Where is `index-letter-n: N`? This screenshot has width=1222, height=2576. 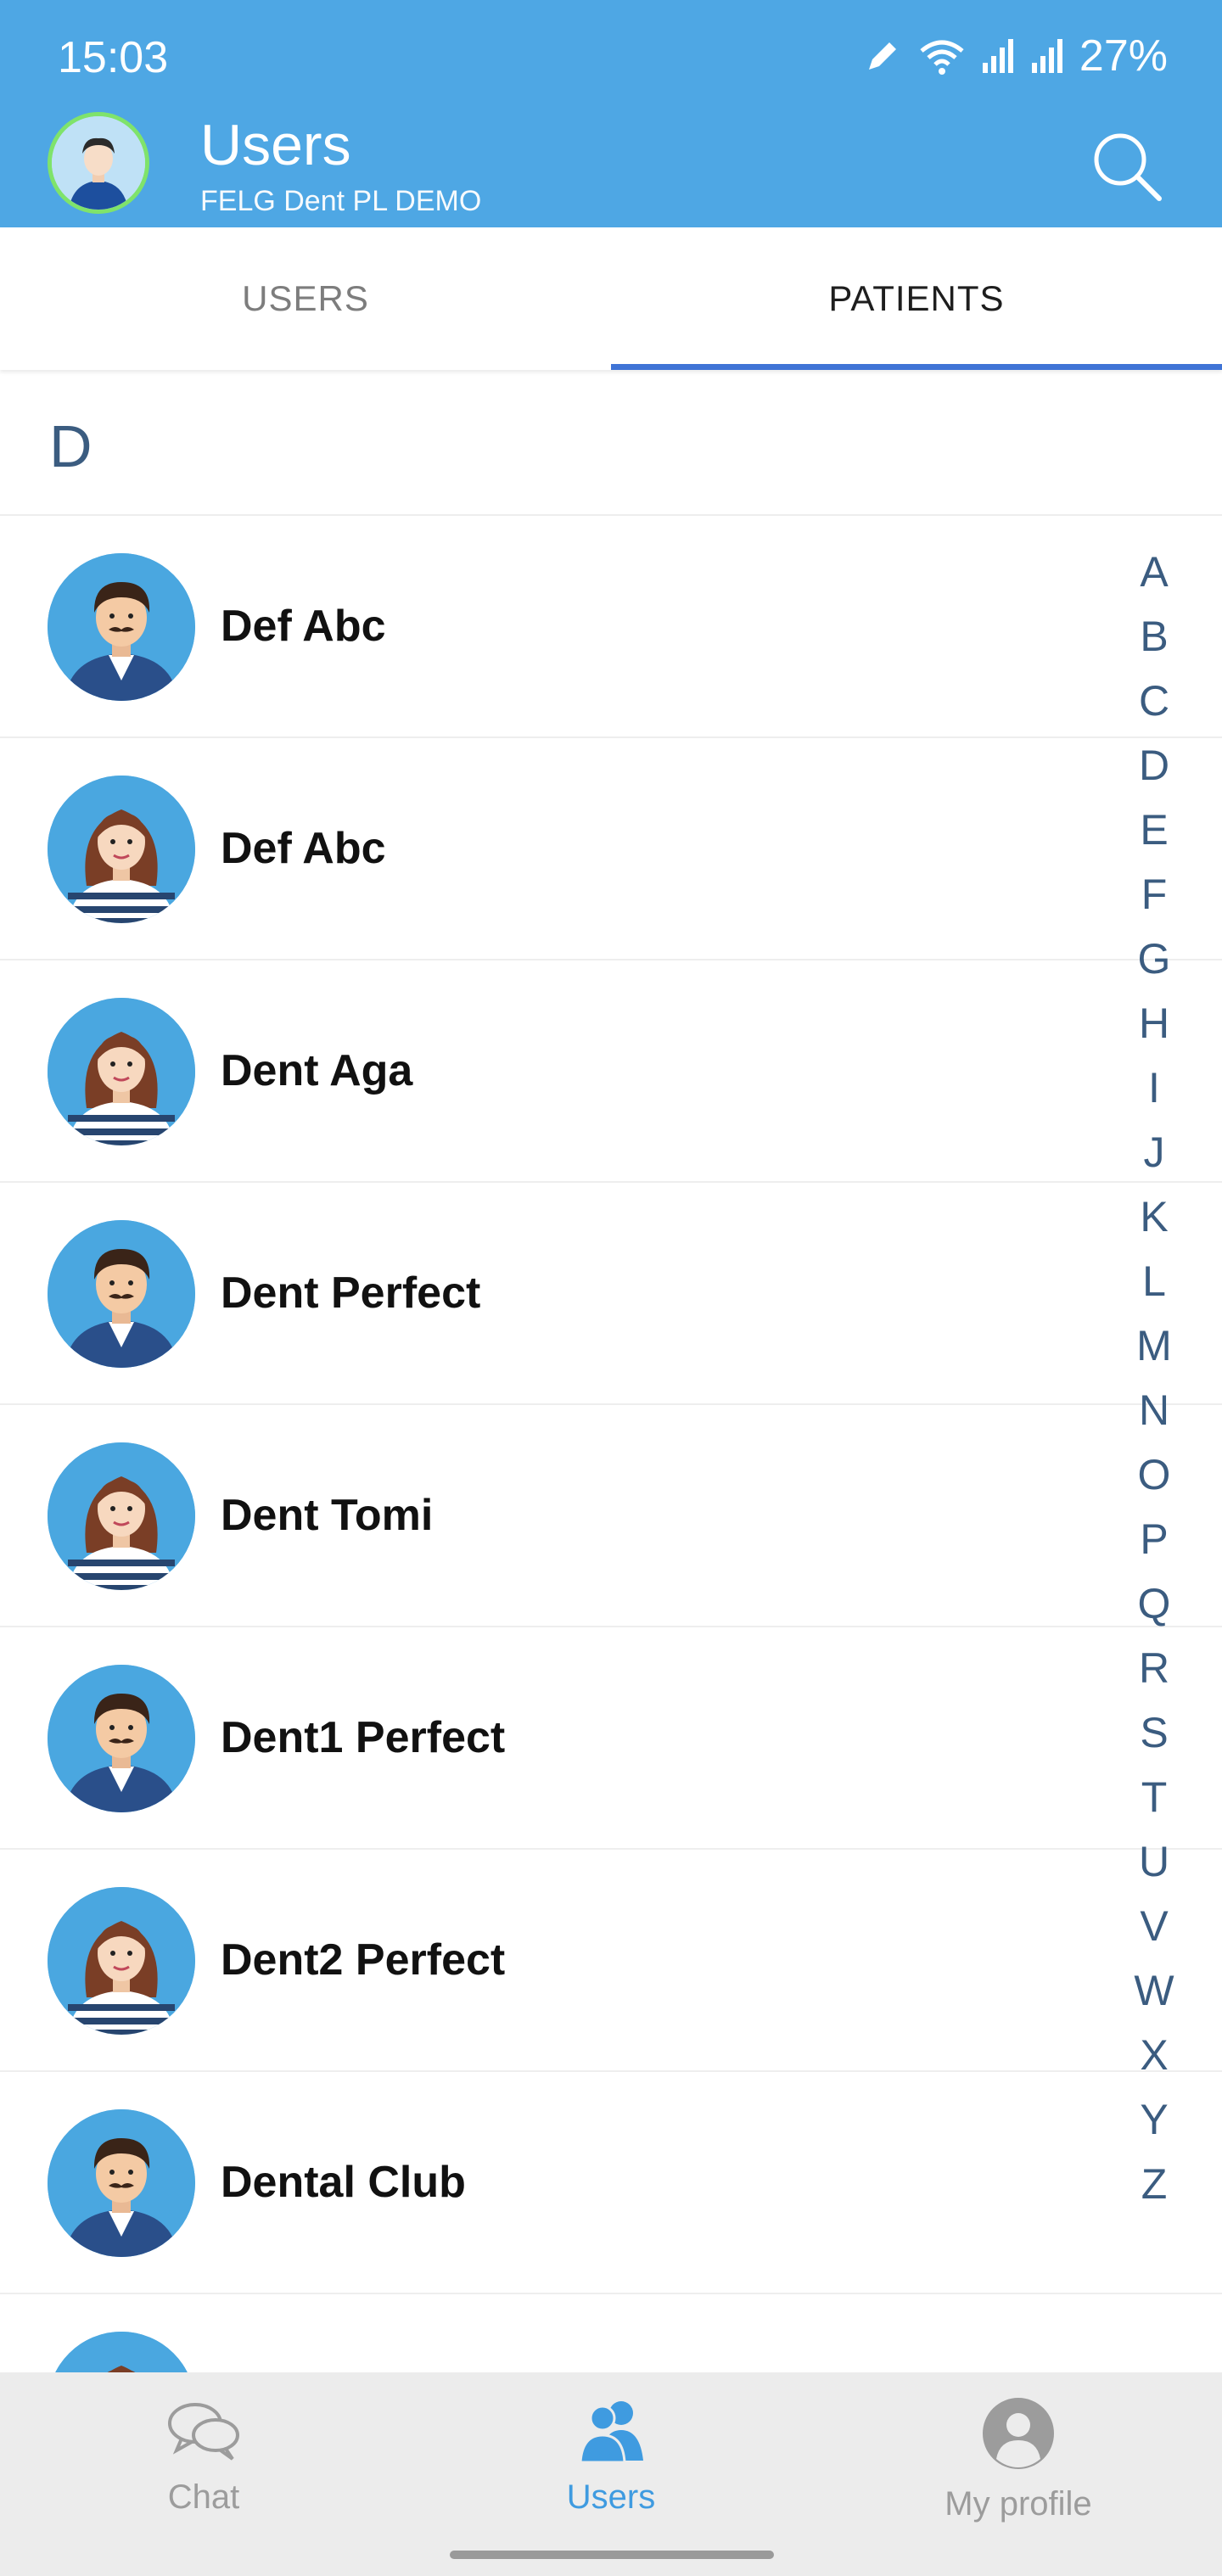
index-letter-n: N is located at coordinates (1154, 1410).